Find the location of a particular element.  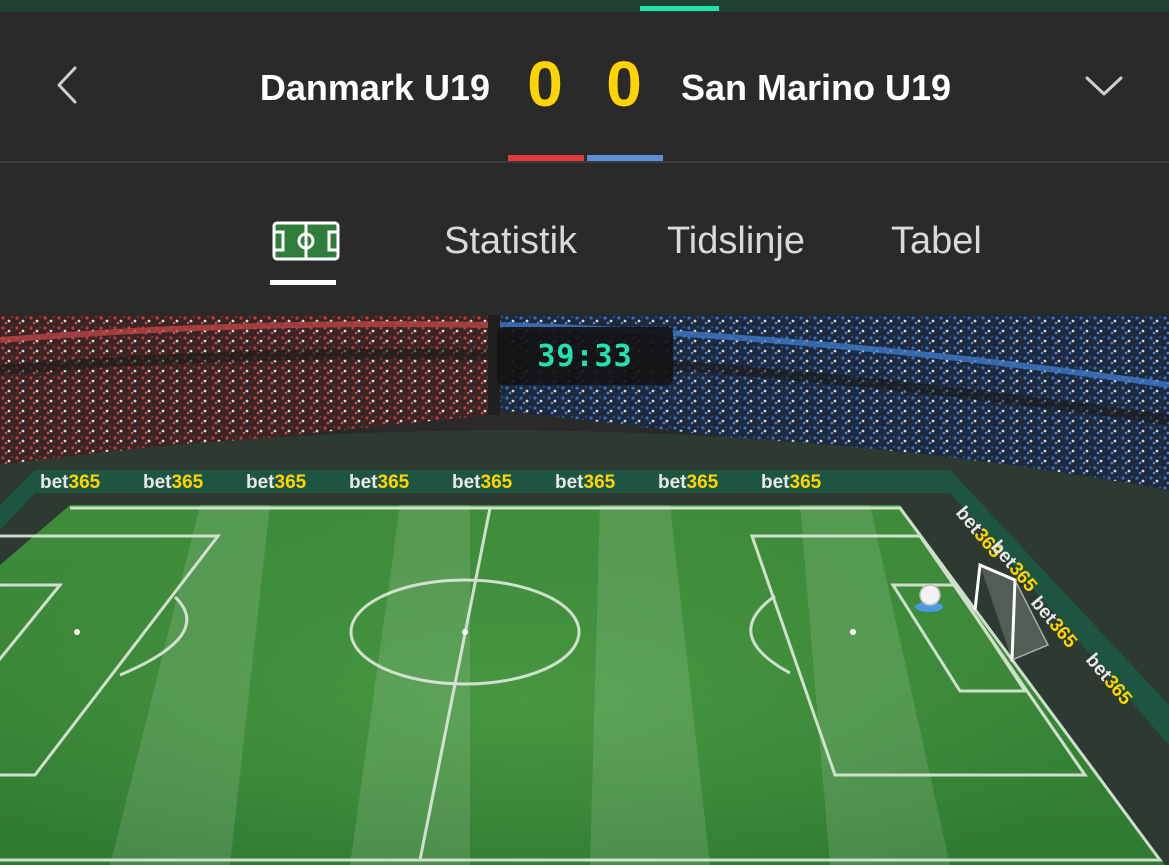

back-button is located at coordinates (68, 85).